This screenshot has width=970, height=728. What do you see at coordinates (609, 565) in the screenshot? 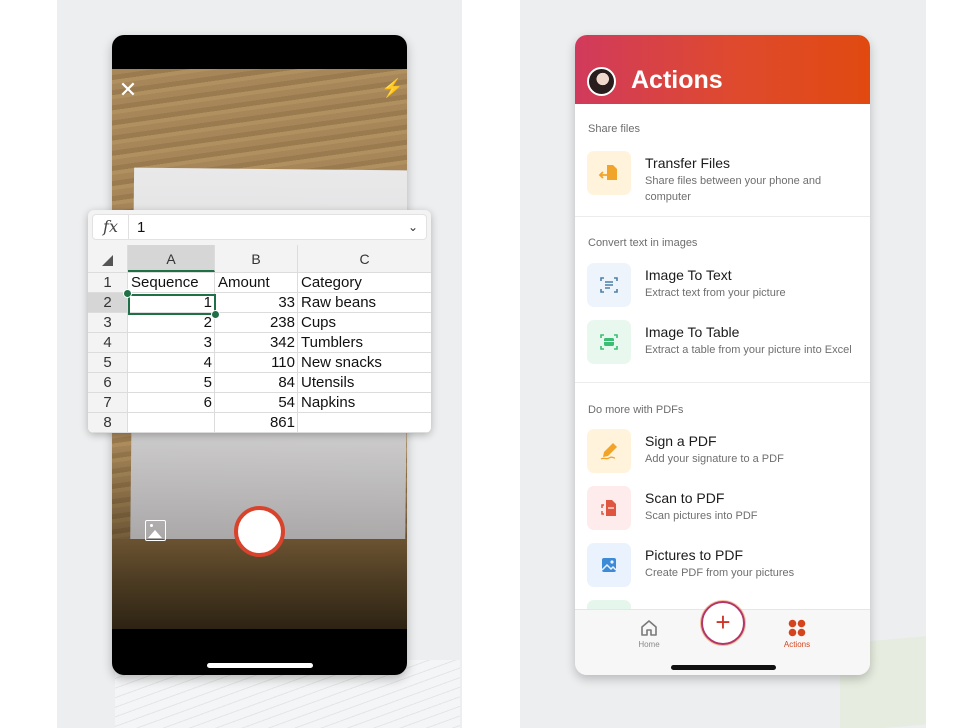
I see `pictures-to-pdf-icon` at bounding box center [609, 565].